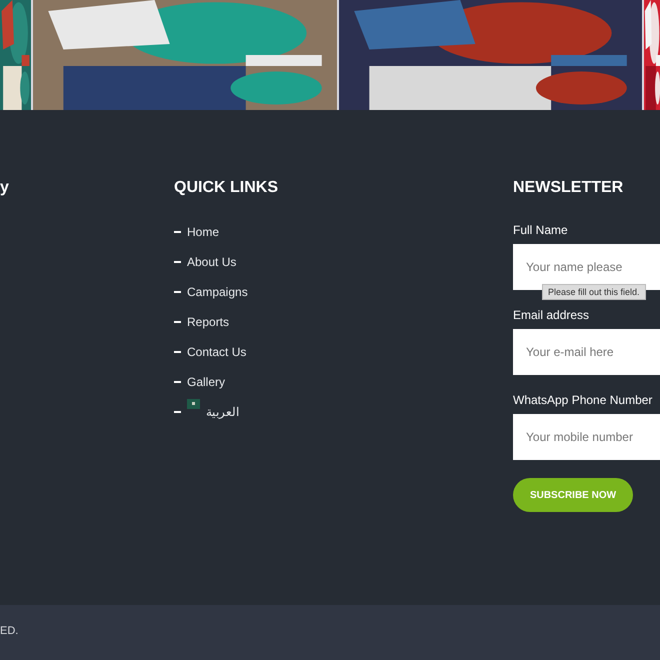 The image size is (660, 660). Describe the element at coordinates (222, 412) in the screenshot. I see `footer-link: العربية` at that location.